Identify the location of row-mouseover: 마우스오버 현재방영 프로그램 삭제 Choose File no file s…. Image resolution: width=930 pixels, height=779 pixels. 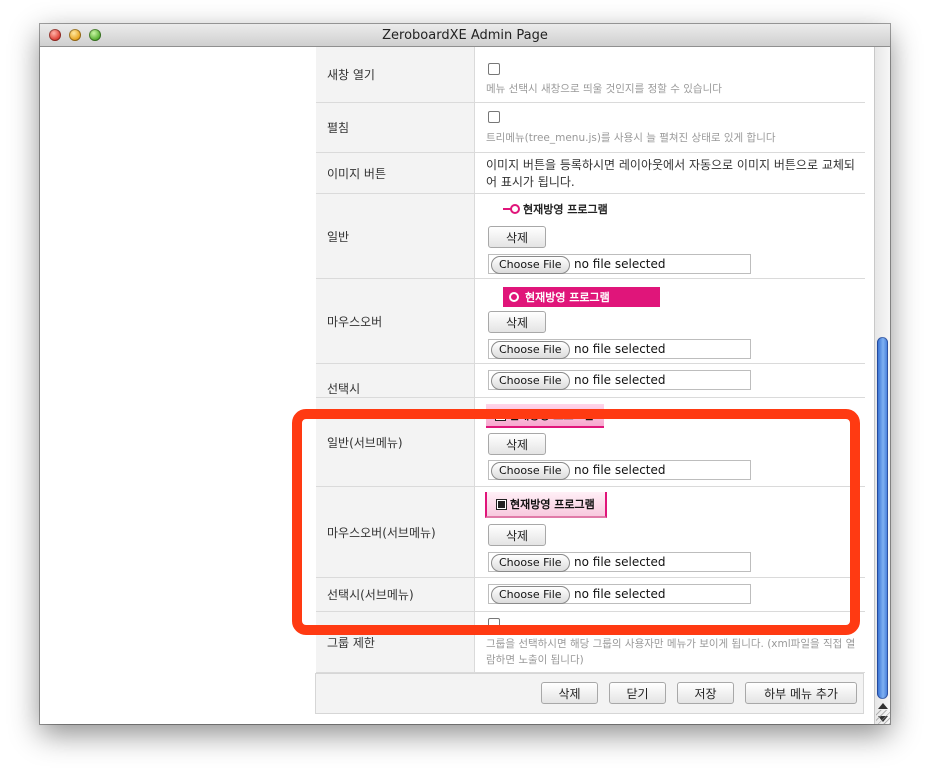
(590, 321).